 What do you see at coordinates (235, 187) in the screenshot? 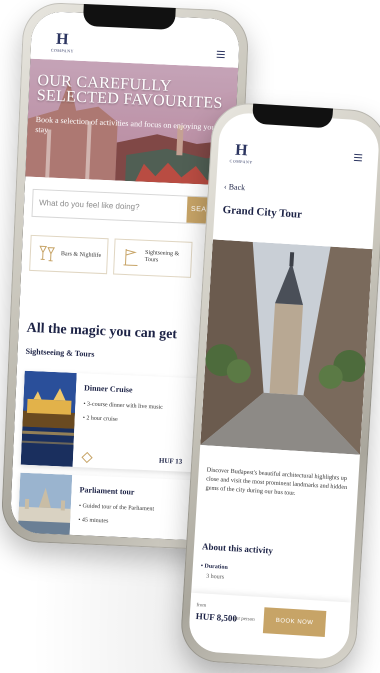
I see `back-link: ‹ Back` at bounding box center [235, 187].